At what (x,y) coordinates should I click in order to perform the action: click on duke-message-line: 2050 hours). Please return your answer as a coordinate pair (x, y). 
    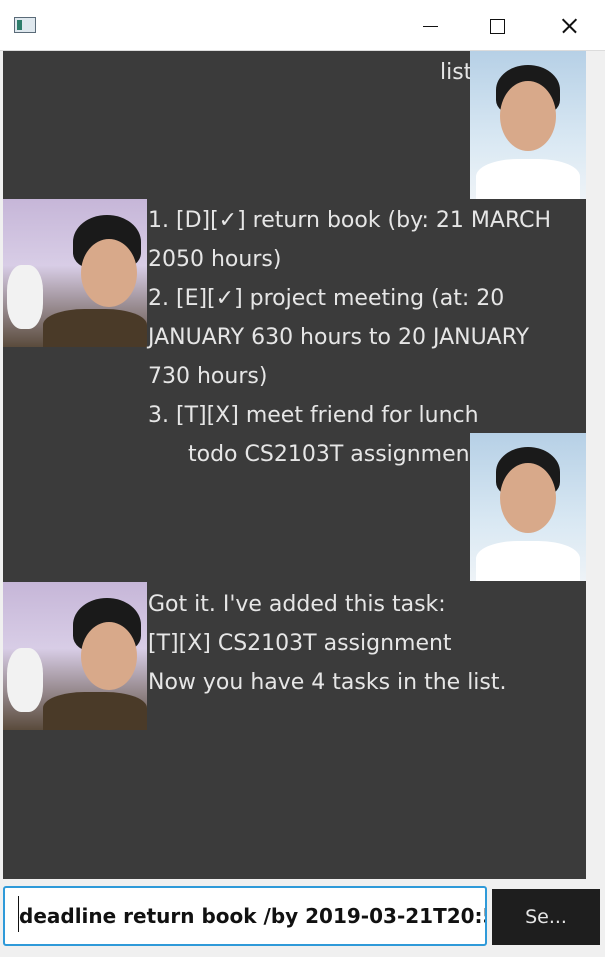
    Looking at the image, I should click on (215, 259).